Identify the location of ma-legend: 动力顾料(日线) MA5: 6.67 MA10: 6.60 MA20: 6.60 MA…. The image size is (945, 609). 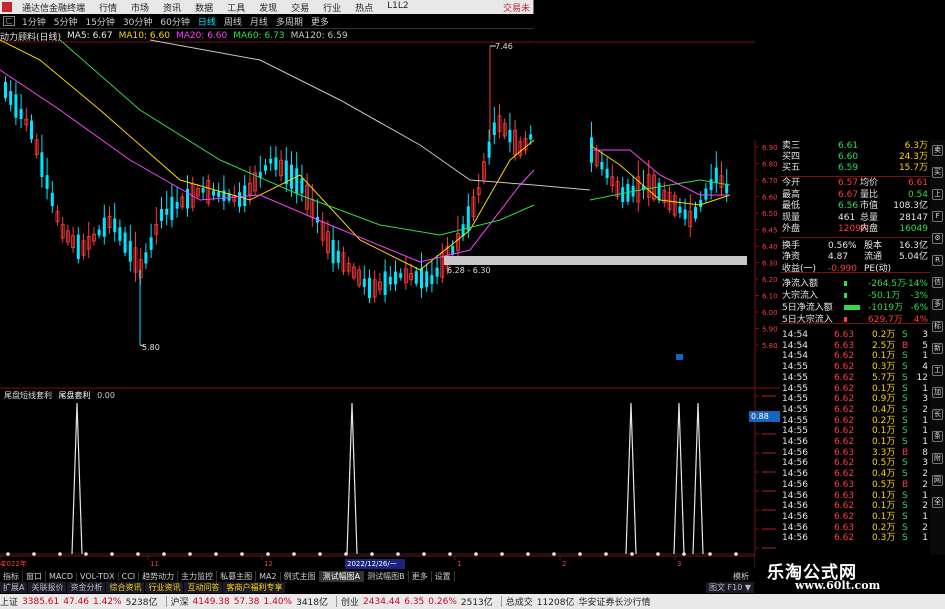
(267, 36).